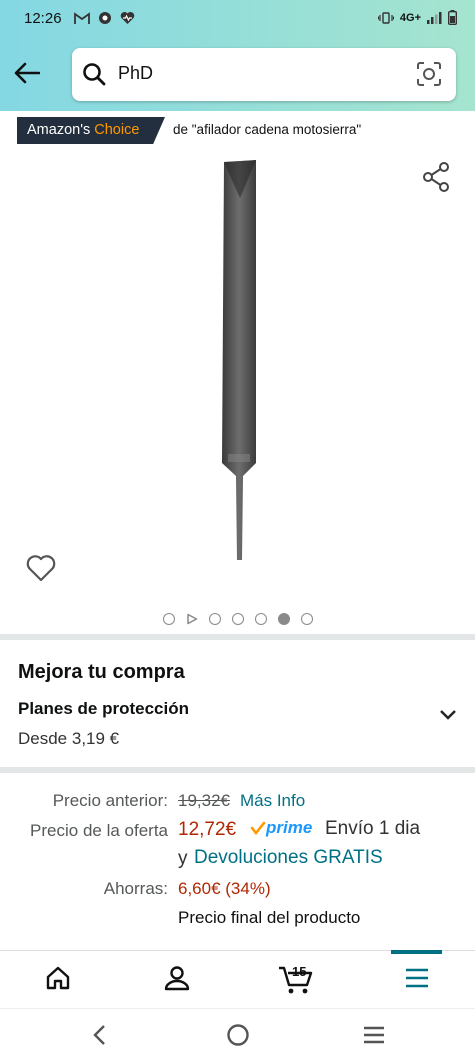 The image size is (475, 1059). Describe the element at coordinates (183, 858) in the screenshot. I see `and-text: y` at that location.